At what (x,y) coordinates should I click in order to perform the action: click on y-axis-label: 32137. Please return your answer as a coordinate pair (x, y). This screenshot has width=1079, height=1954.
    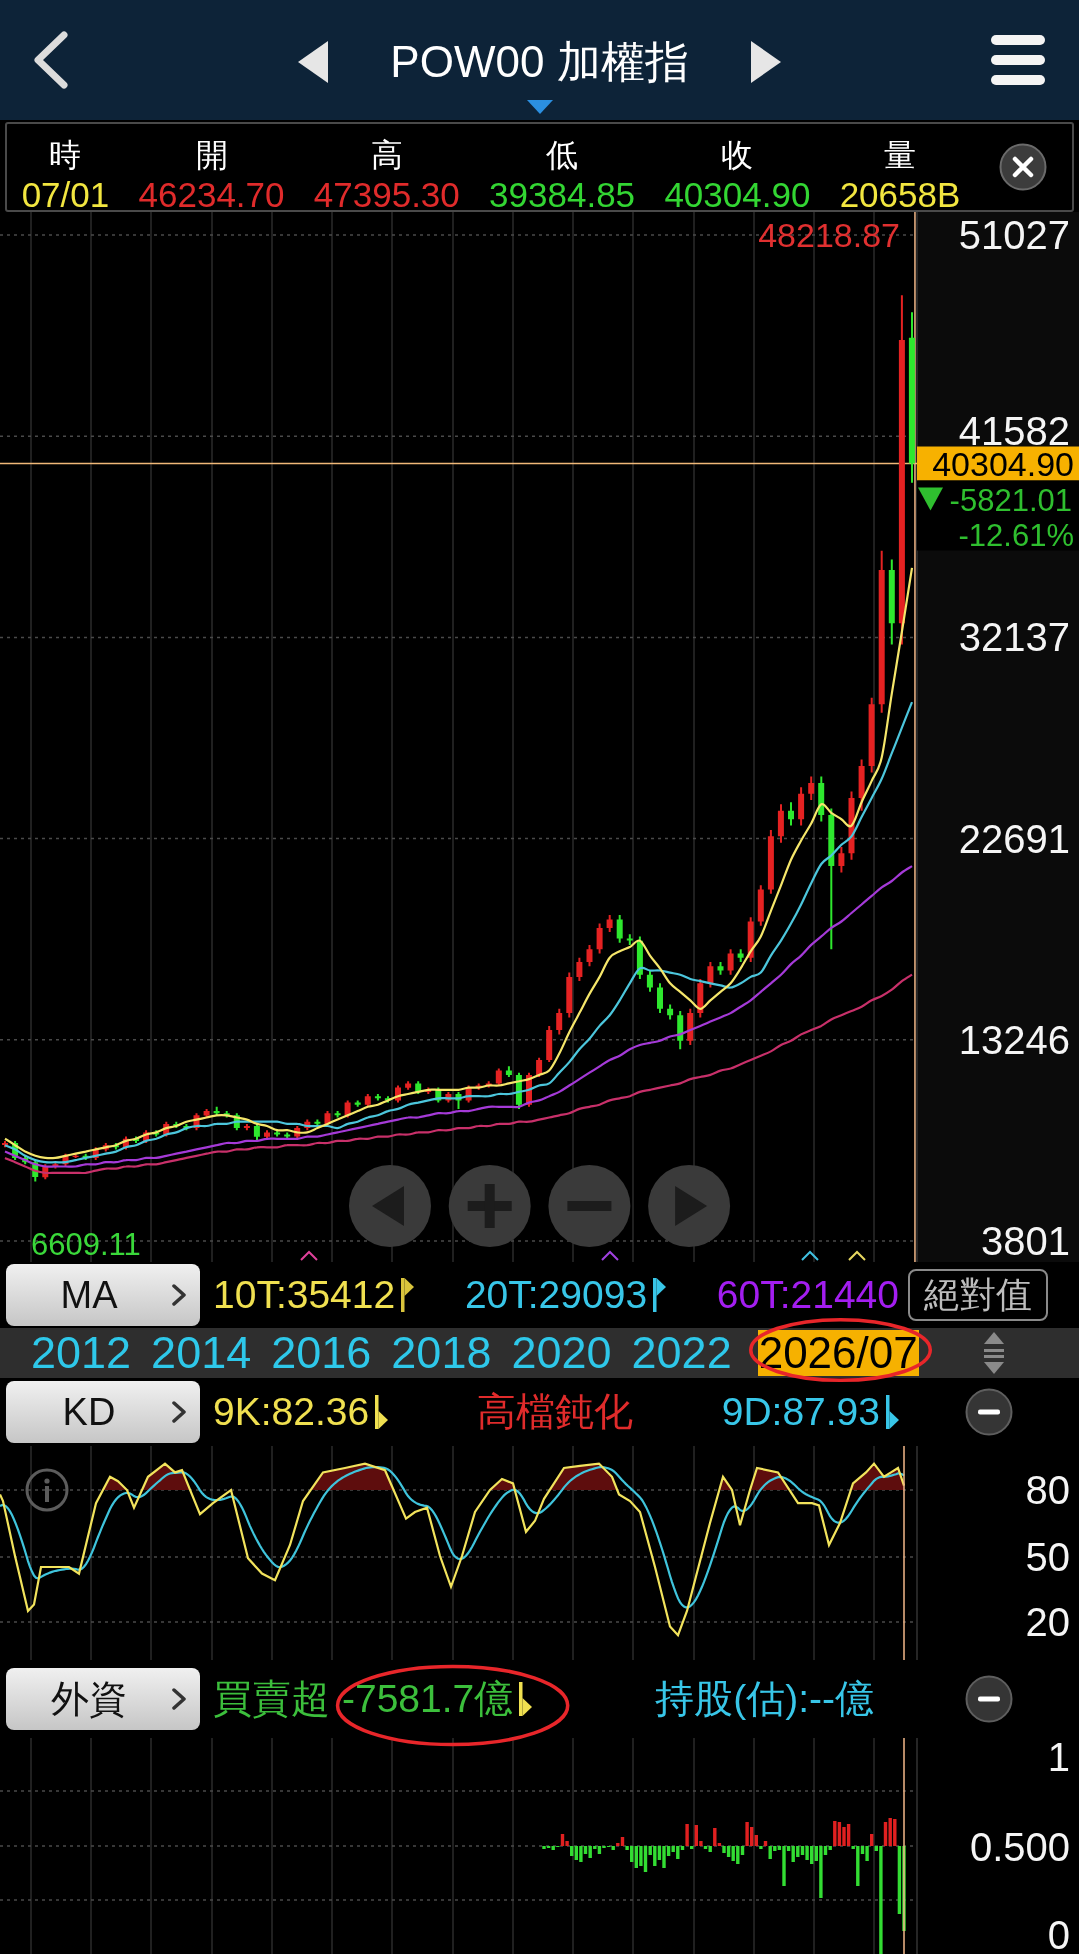
    Looking at the image, I should click on (1014, 637).